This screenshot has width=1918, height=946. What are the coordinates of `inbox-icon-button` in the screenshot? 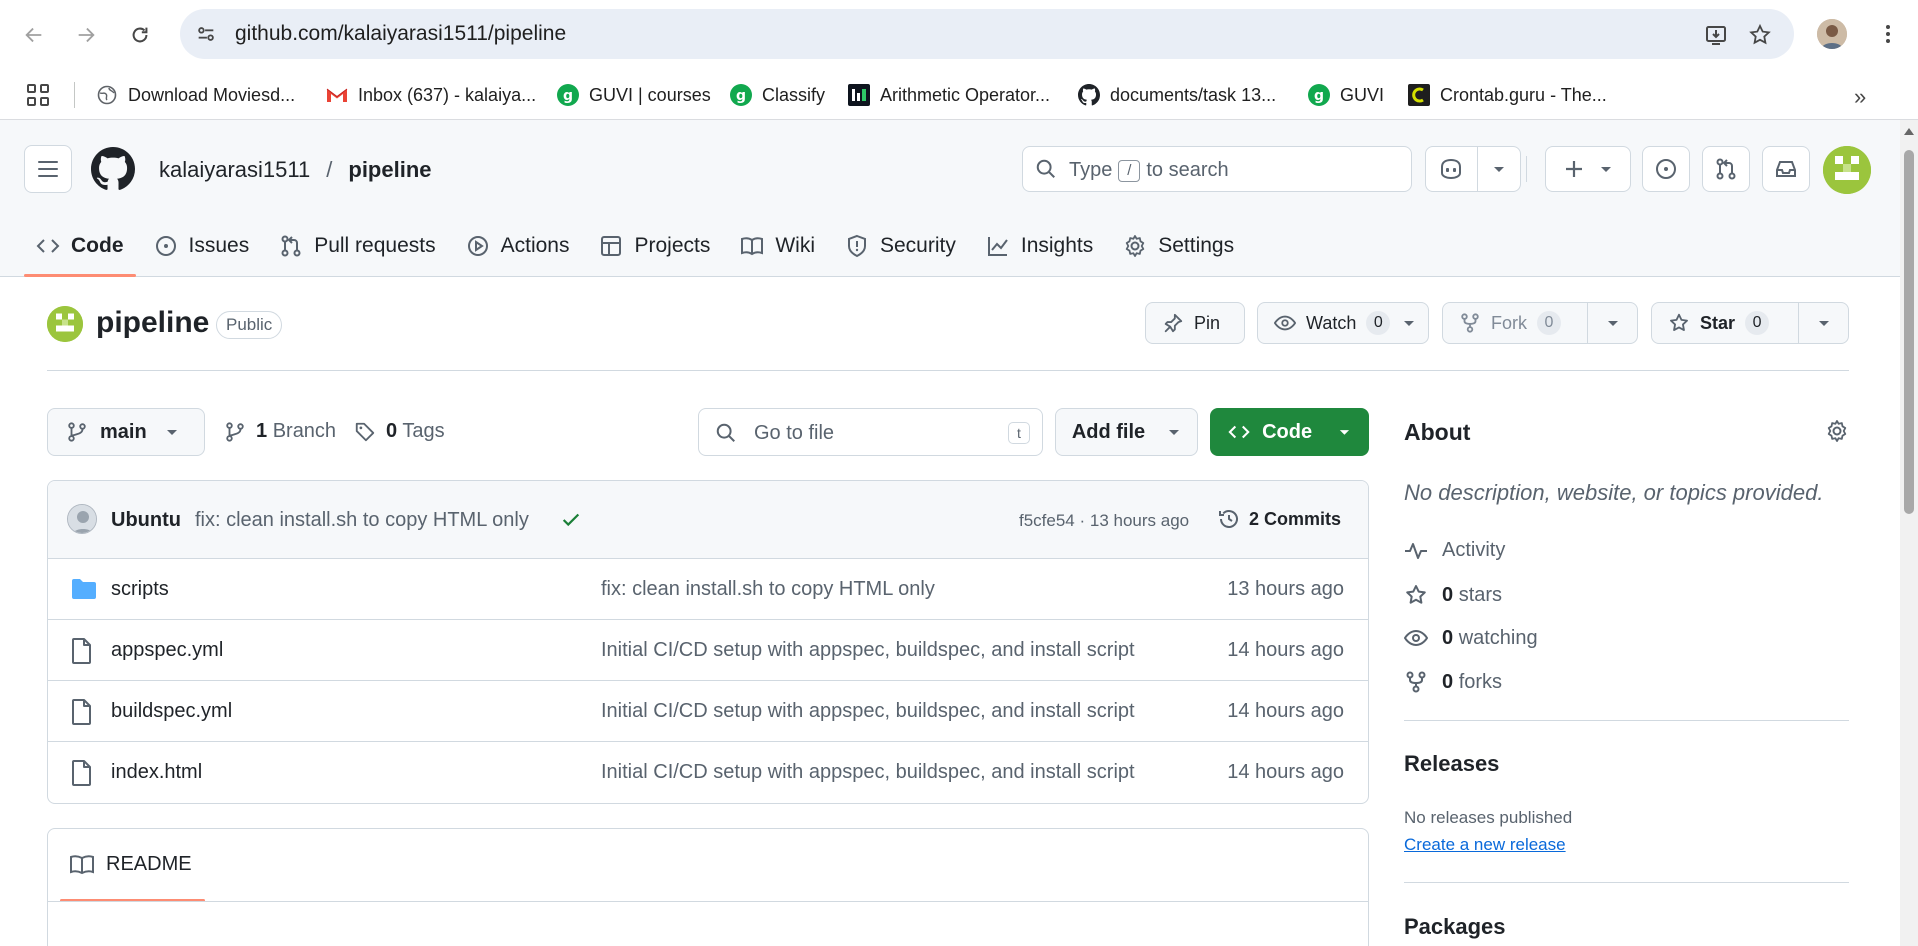 It's located at (1786, 169).